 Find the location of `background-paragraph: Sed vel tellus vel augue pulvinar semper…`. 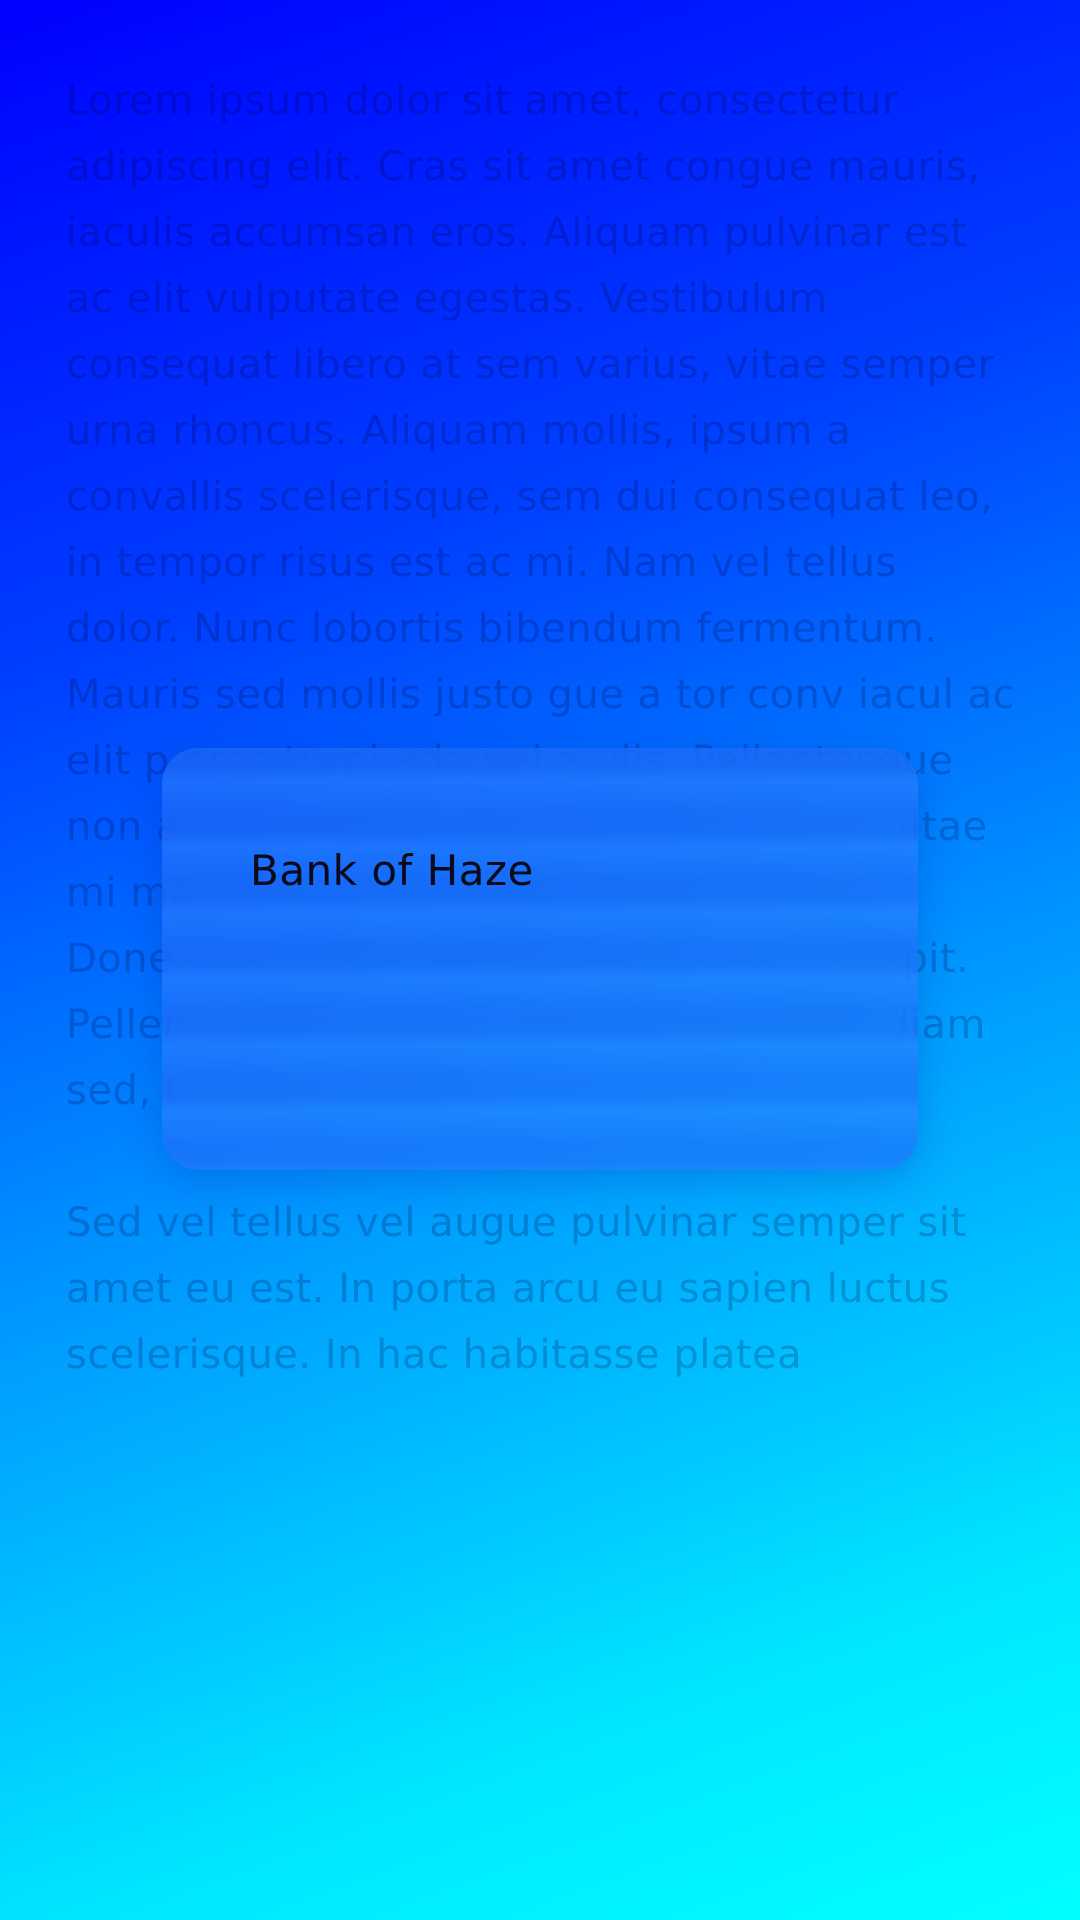

background-paragraph: Sed vel tellus vel augue pulvinar semper… is located at coordinates (516, 1289).